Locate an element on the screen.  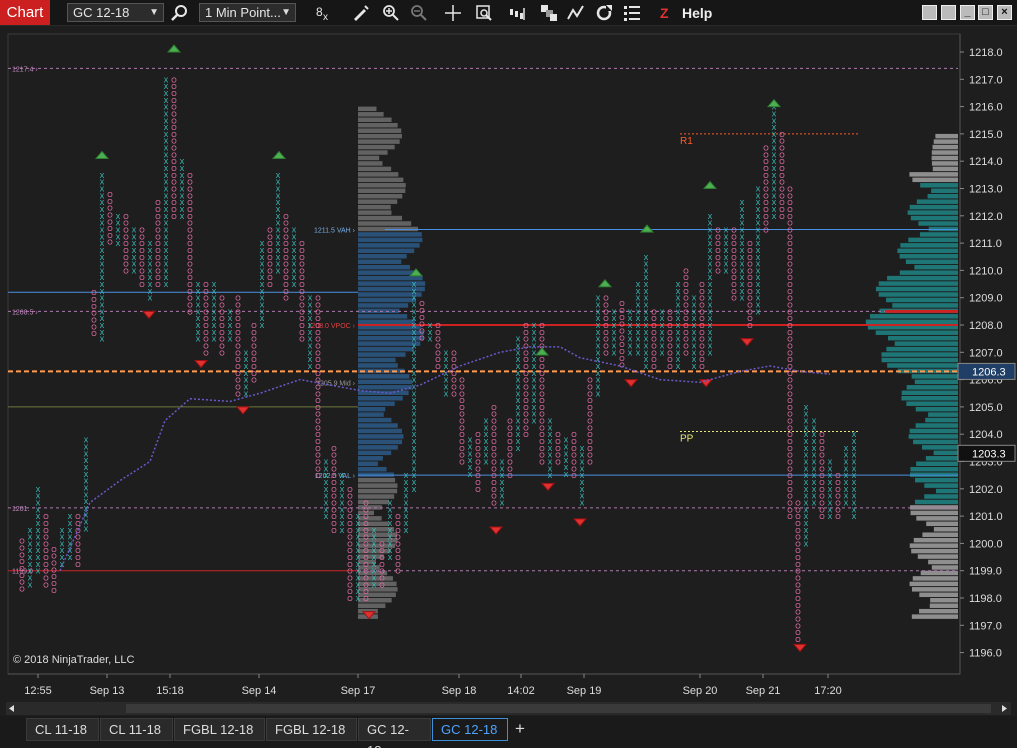
time-tick-label: Sep 17 is located at coordinates (358, 691).